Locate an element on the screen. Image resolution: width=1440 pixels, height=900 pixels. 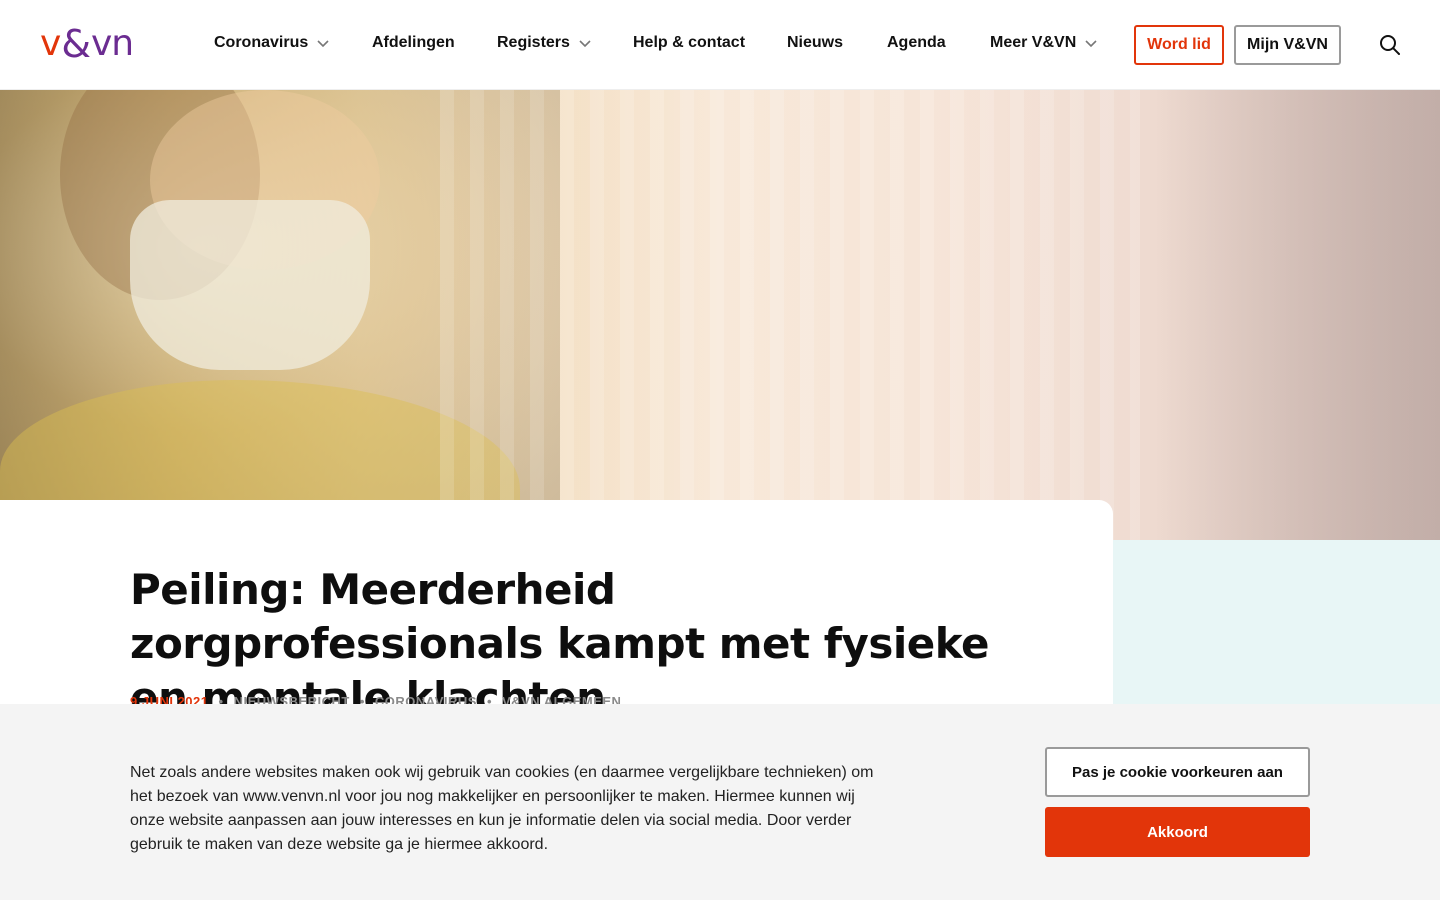
nav-item-label: Help & contact is located at coordinates (689, 42).